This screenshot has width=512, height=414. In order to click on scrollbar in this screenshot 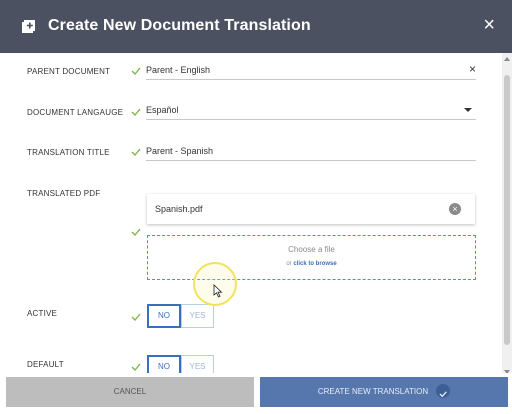, I will do `click(507, 215)`.